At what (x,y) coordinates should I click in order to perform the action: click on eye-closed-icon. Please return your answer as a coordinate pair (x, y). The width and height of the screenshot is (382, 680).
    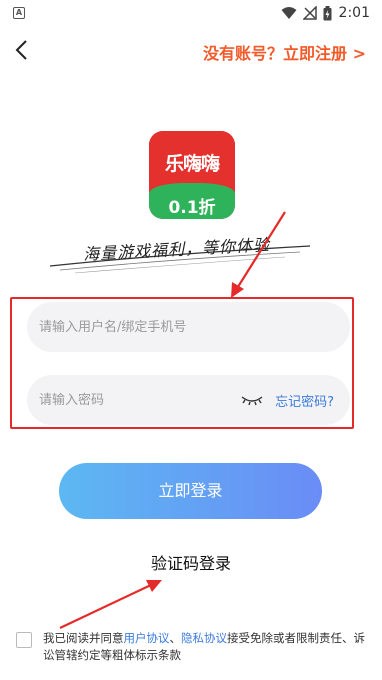
    Looking at the image, I should click on (252, 400).